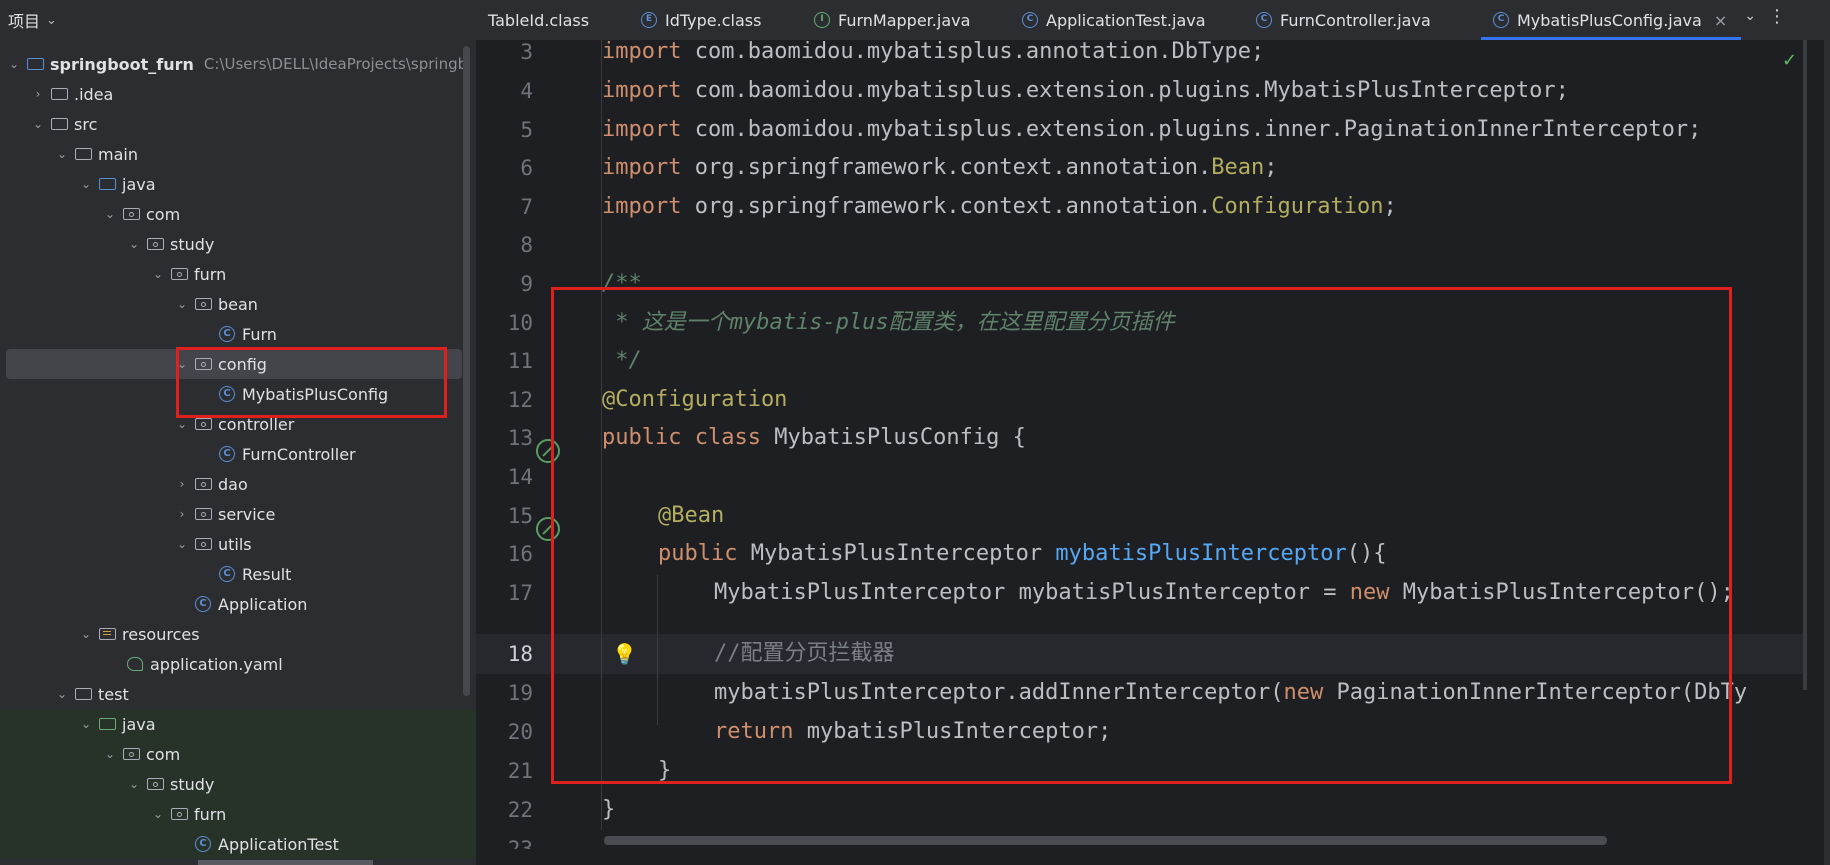 The width and height of the screenshot is (1830, 865). I want to click on project-horizontal-scrollbar, so click(285, 862).